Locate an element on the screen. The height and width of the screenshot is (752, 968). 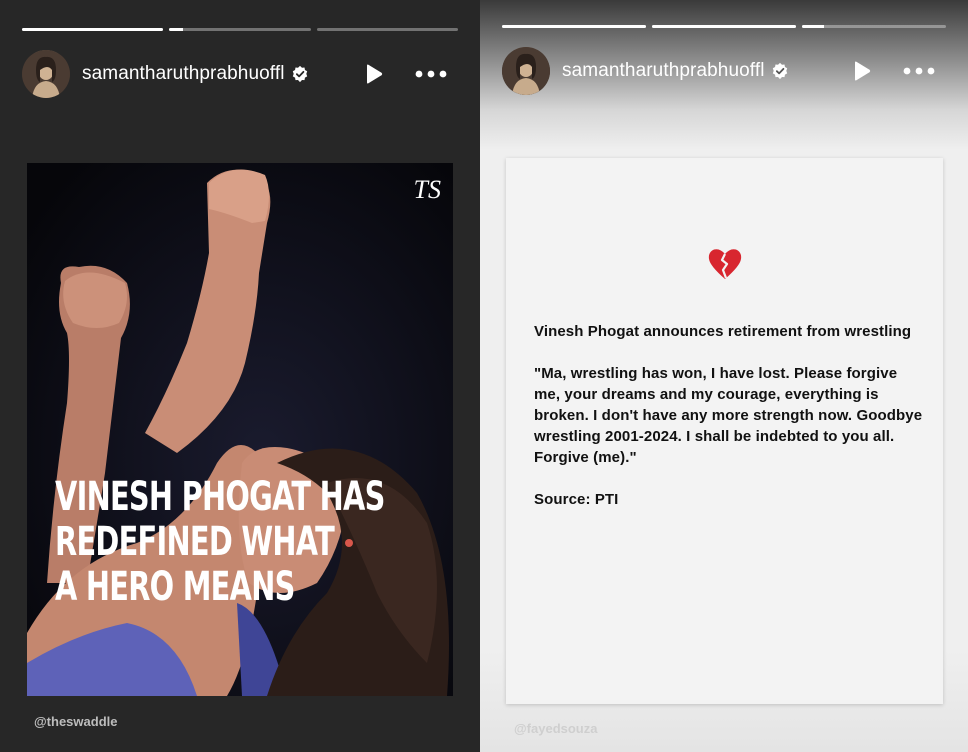
mention-credit: @theswaddle is located at coordinates (75, 721).